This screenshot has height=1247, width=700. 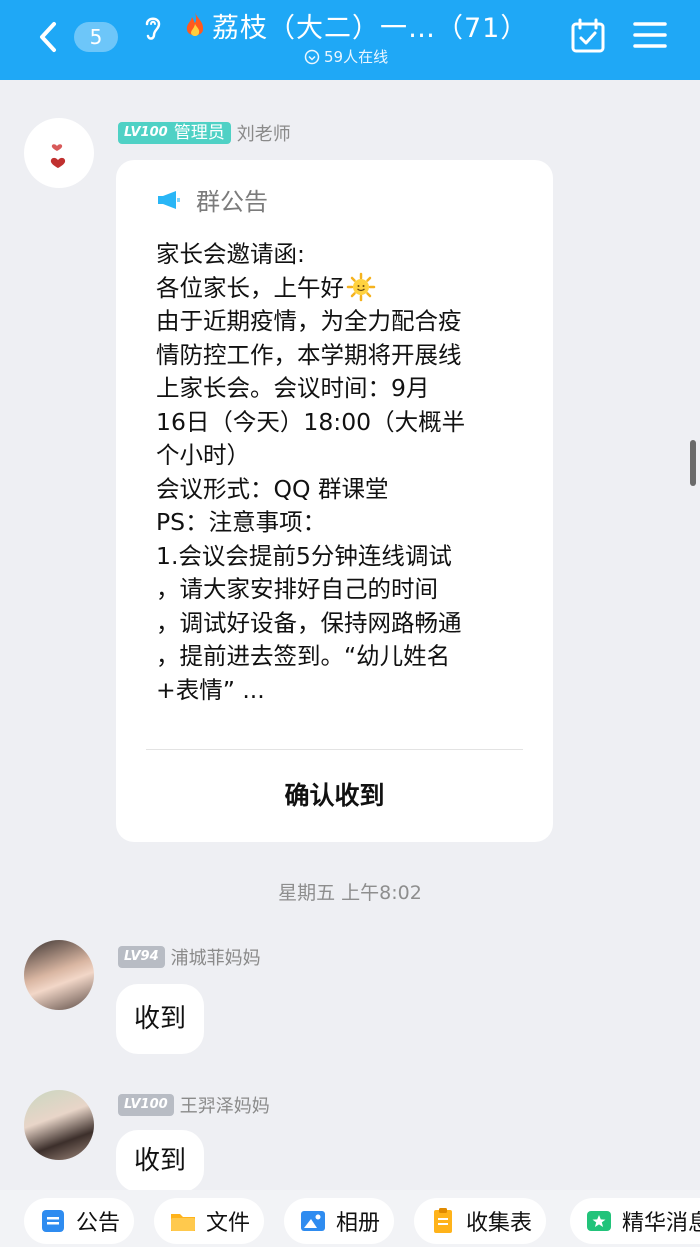 I want to click on notice-header: 群公告, so click(x=212, y=199).